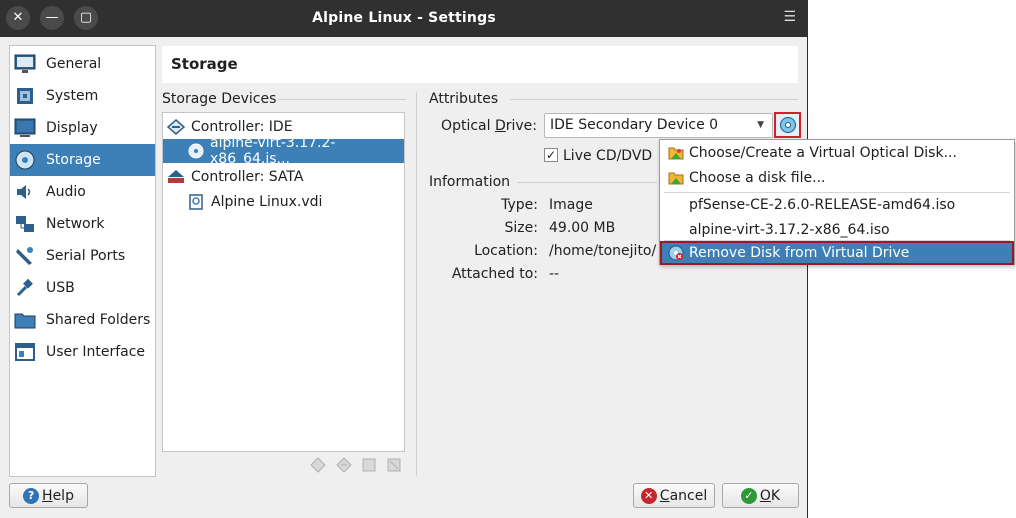 The image size is (1016, 518). I want to click on ok-button: ✓ OK, so click(760, 495).